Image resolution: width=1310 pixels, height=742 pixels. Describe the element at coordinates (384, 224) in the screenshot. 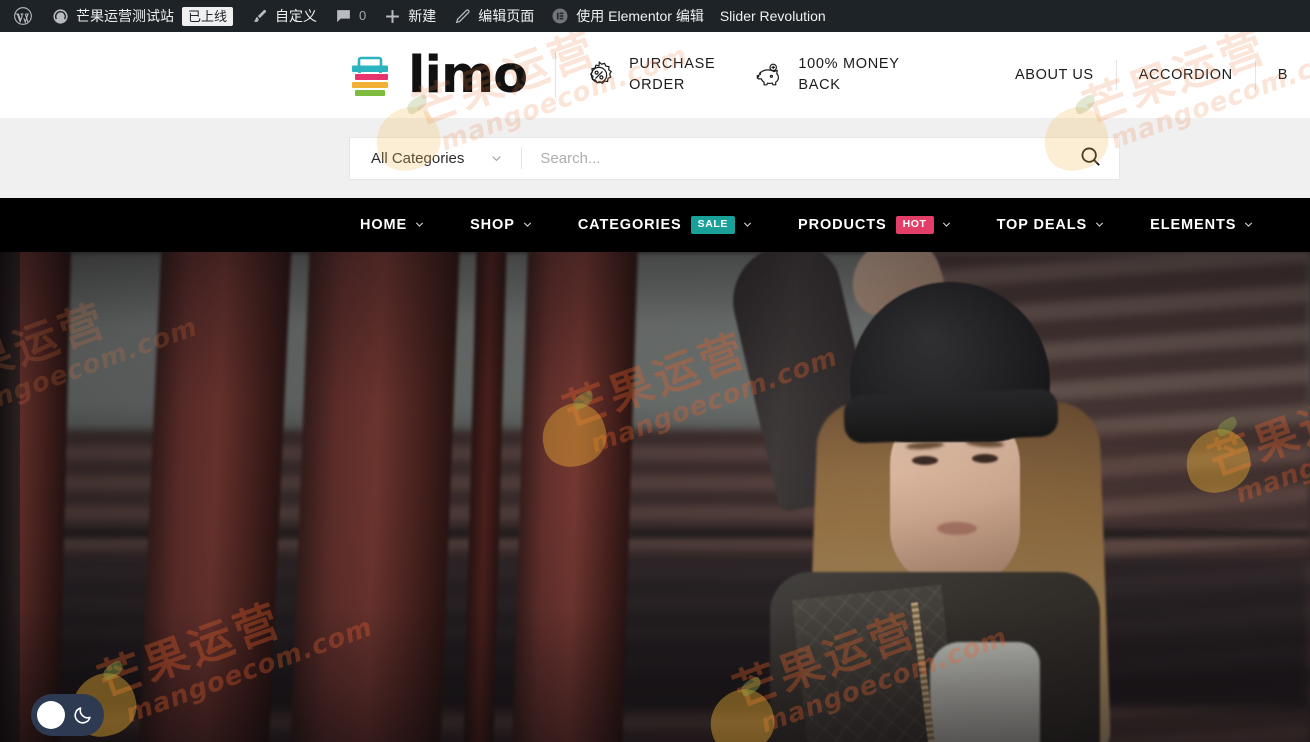

I see `nav-item-label: HOME` at that location.